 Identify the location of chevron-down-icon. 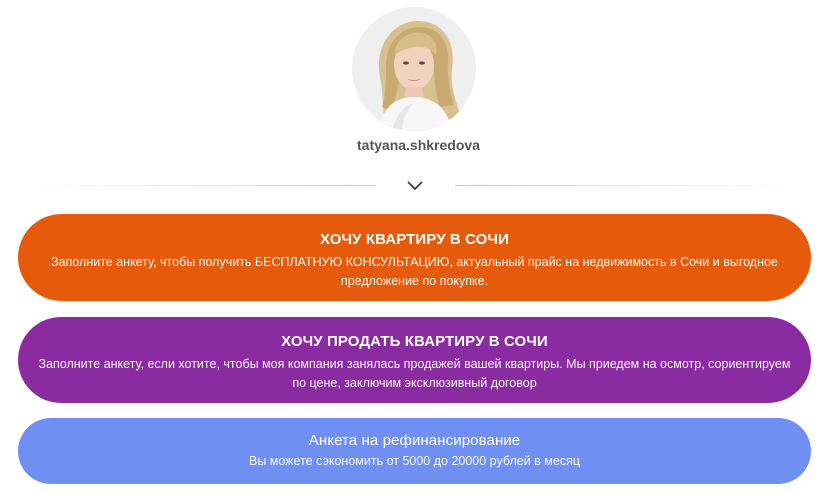
(415, 185).